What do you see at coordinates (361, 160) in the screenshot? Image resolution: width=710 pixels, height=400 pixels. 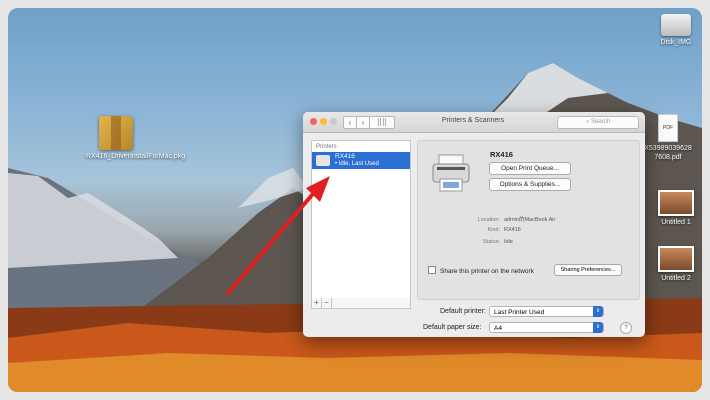 I see `printer-list-item-rx416: RX416 • Idle, Last Used` at bounding box center [361, 160].